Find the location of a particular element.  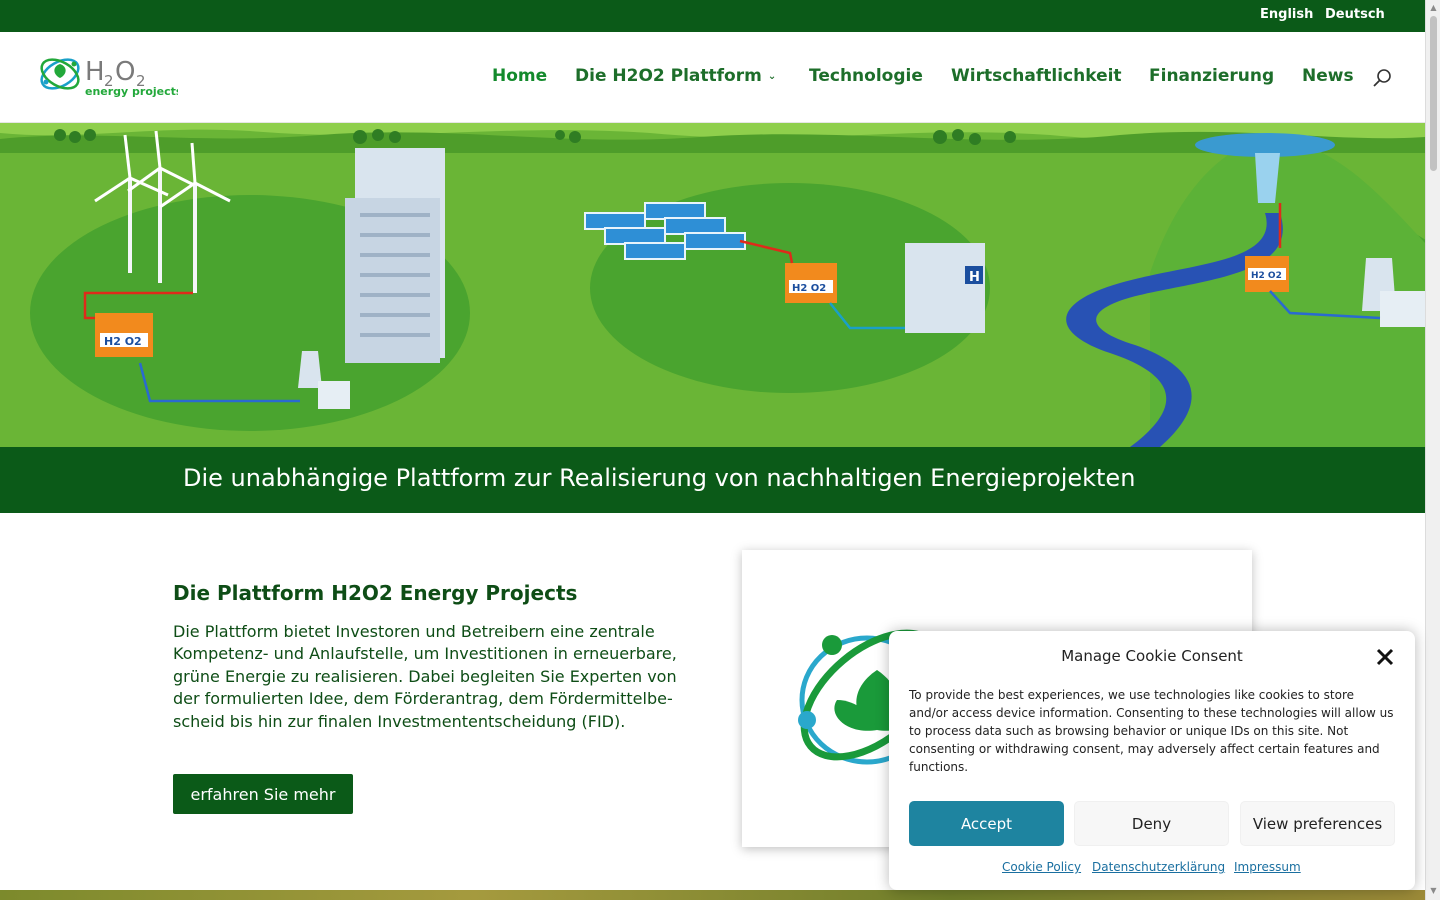

learn-more-button: erfahren Sie mehr is located at coordinates (263, 794).